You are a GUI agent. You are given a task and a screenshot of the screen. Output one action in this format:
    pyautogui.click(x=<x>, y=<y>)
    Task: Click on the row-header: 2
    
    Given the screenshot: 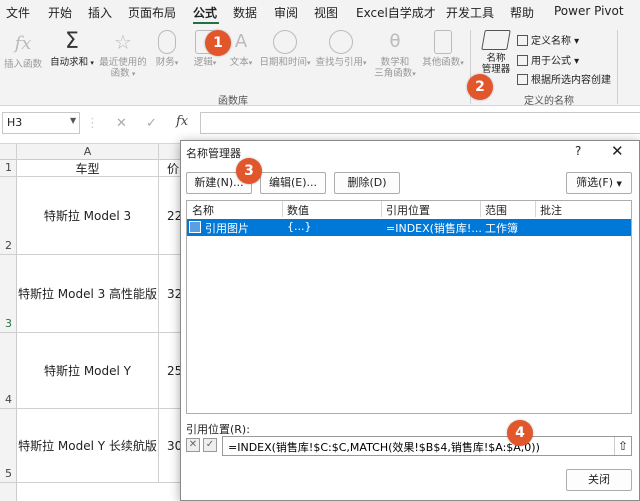 What is the action you would take?
    pyautogui.click(x=8, y=216)
    